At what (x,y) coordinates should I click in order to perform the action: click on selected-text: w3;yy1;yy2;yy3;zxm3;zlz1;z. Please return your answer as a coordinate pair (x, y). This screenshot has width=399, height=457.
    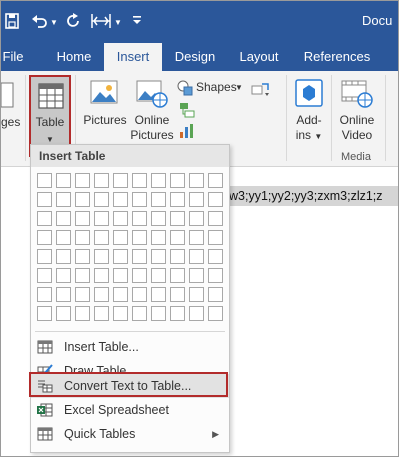
    Looking at the image, I should click on (312, 196).